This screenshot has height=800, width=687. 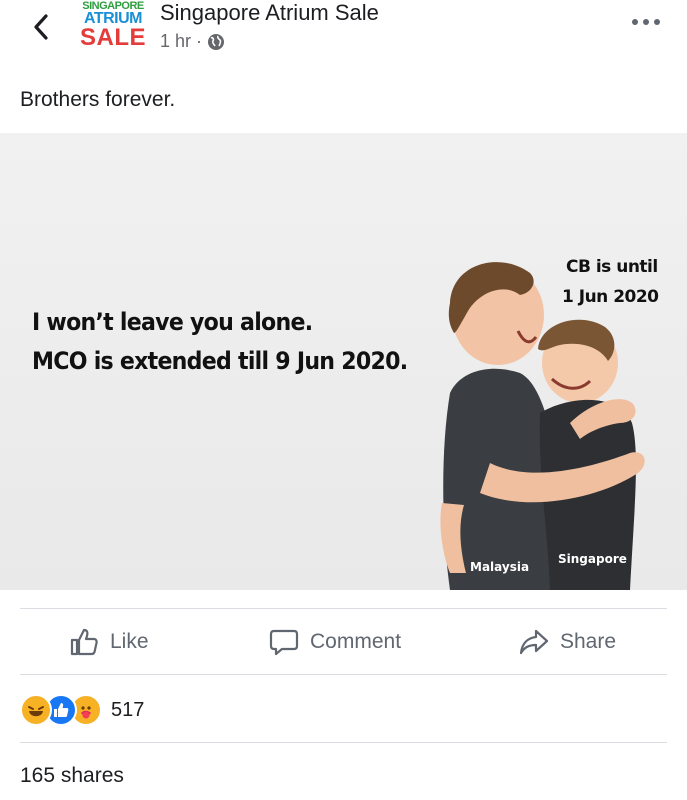 I want to click on post-actions: Like Comment Share, so click(x=343, y=642).